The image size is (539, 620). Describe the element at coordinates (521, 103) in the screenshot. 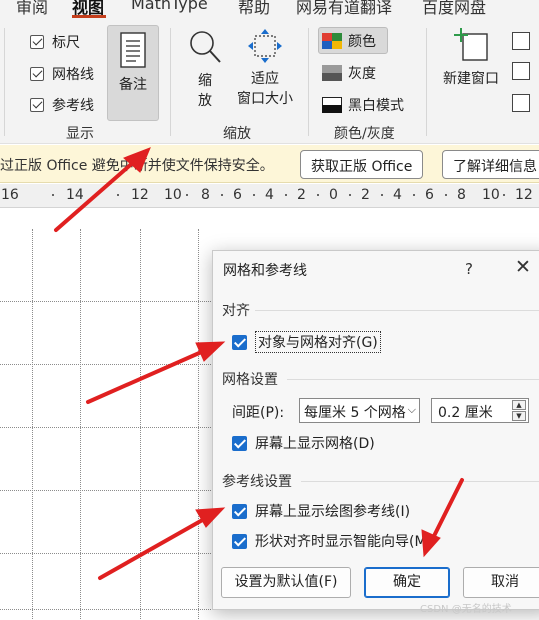

I see `move-split-icon` at that location.